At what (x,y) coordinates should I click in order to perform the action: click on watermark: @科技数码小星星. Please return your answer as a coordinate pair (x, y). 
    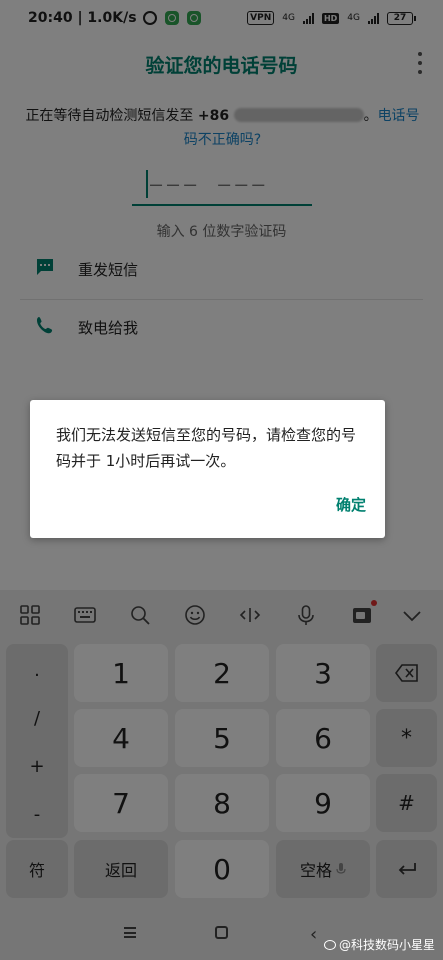
    Looking at the image, I should click on (379, 944).